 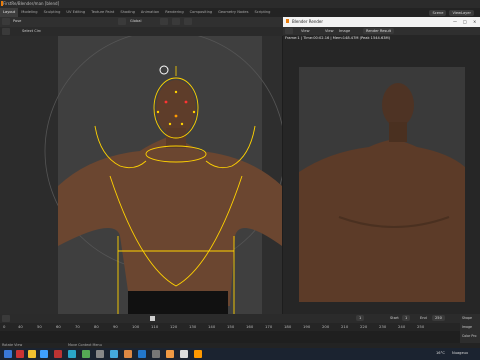 What do you see at coordinates (360, 318) in the screenshot?
I see `current-frame-field: 1` at bounding box center [360, 318].